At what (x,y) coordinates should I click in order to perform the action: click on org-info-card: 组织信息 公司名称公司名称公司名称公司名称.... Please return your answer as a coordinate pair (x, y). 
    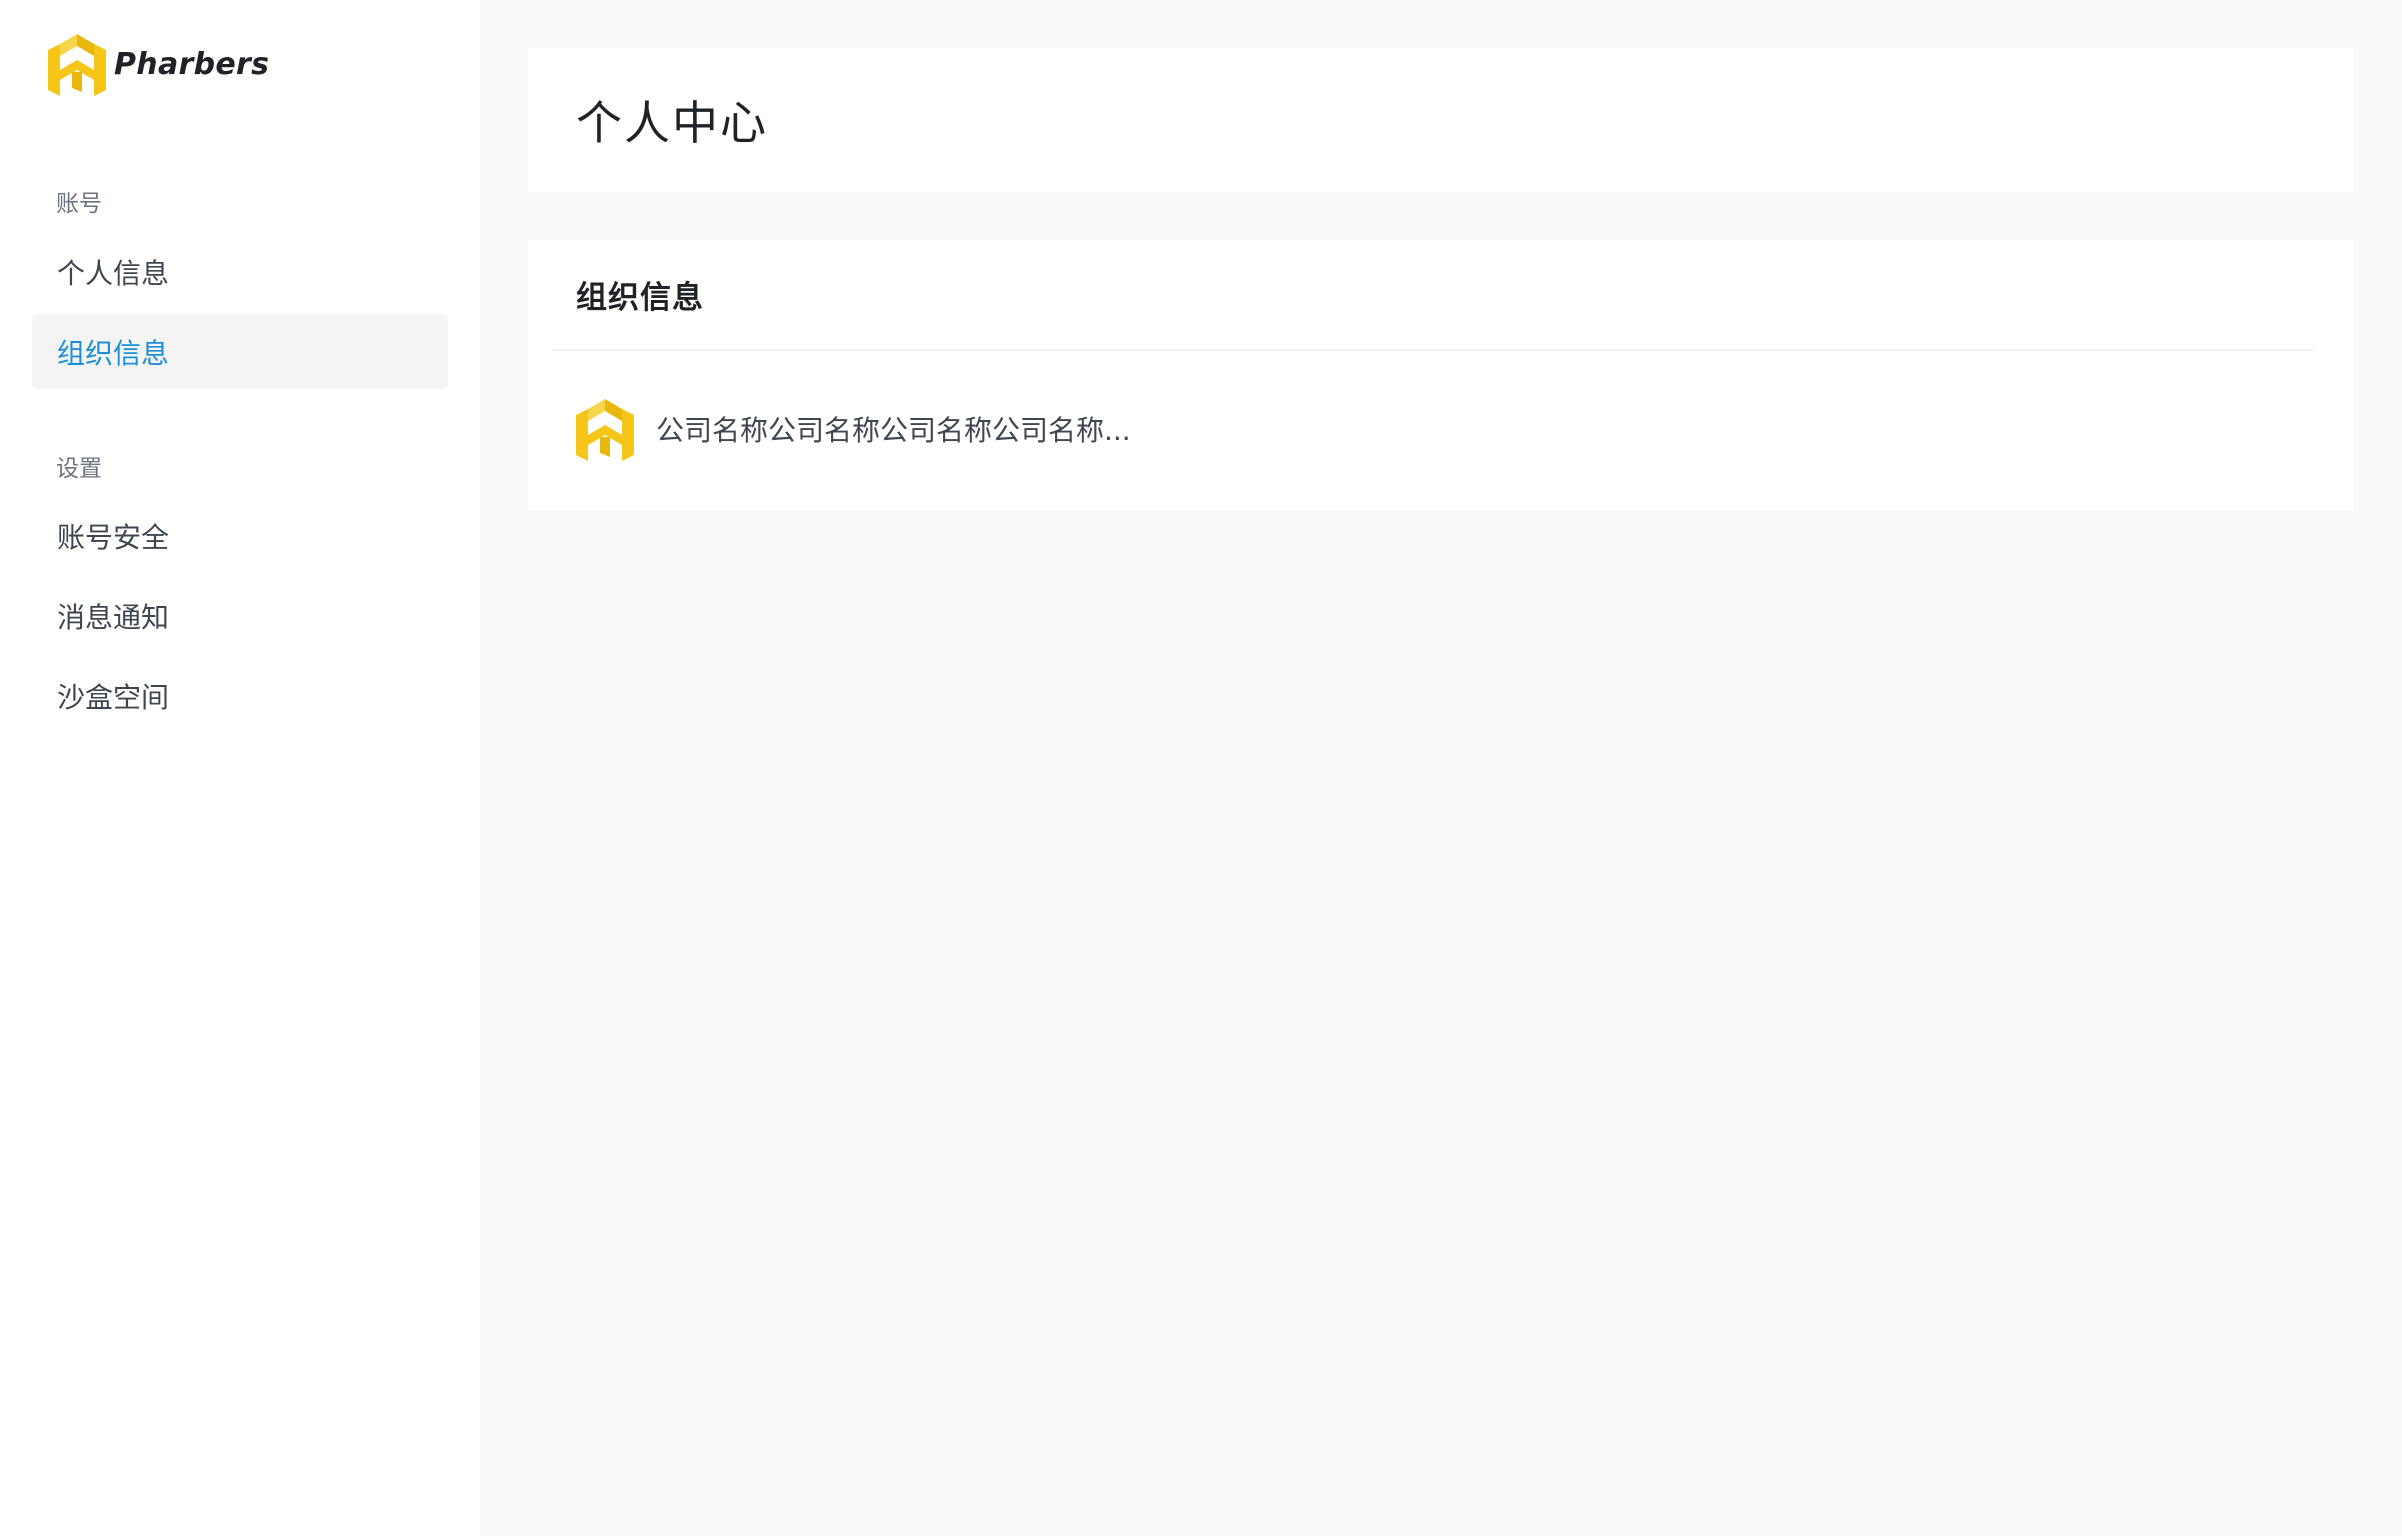
    Looking at the image, I should click on (1440, 375).